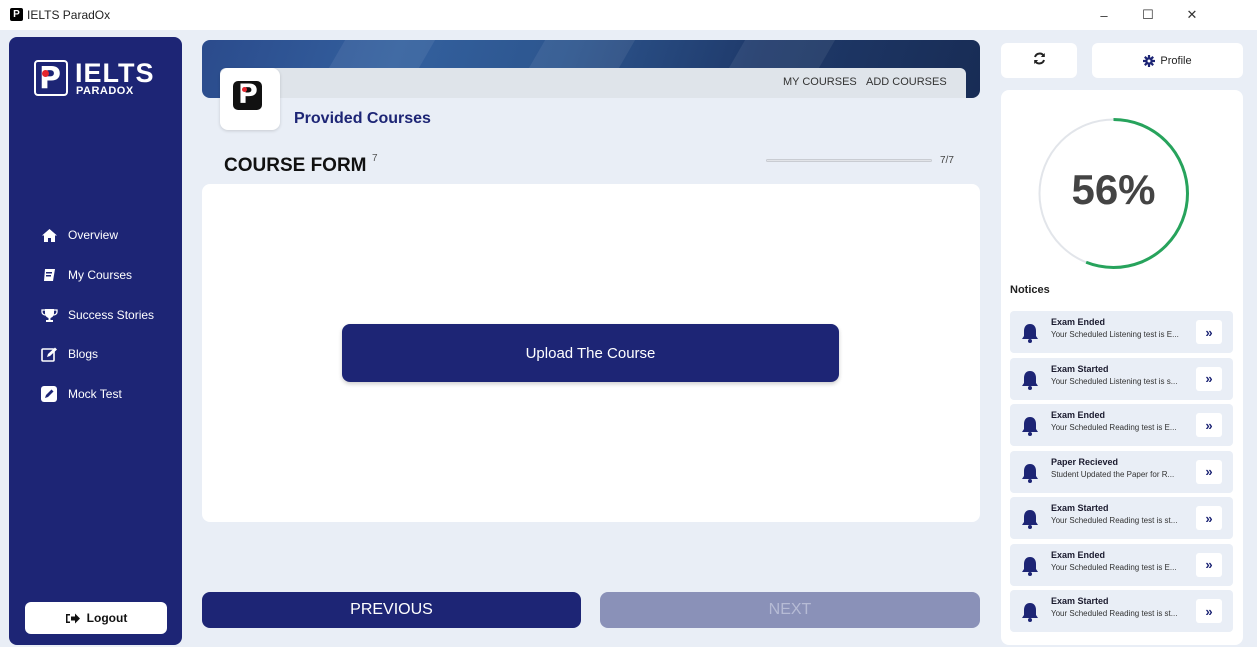 This screenshot has height=647, width=1257. I want to click on sidebar-item-mock-test: Mock Test, so click(81, 394).